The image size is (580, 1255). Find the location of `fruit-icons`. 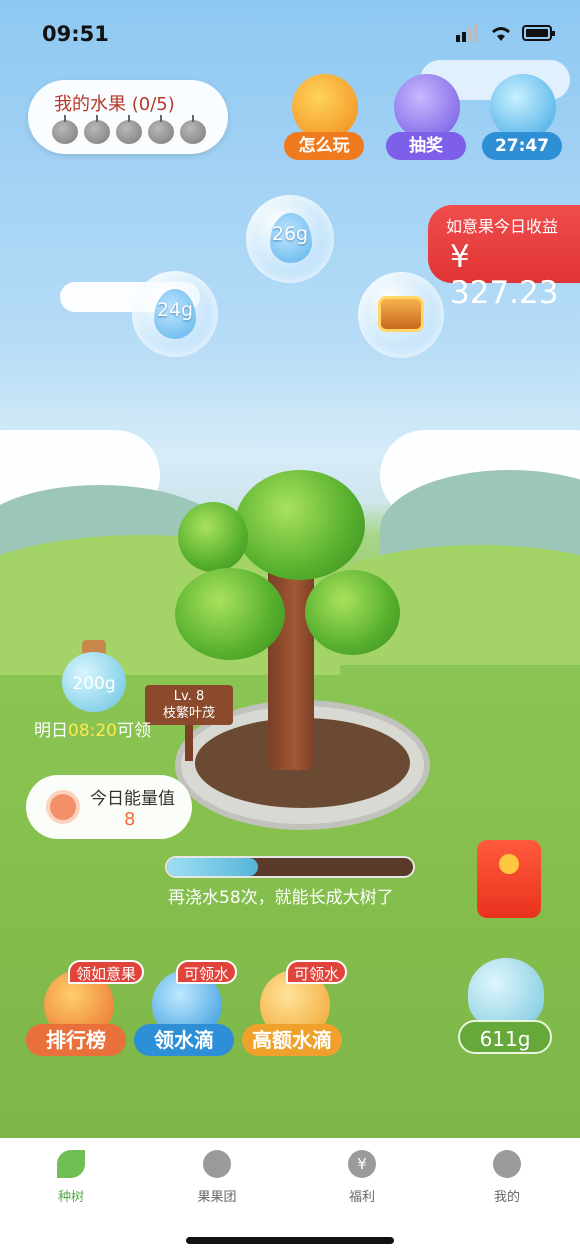

fruit-icons is located at coordinates (129, 129).